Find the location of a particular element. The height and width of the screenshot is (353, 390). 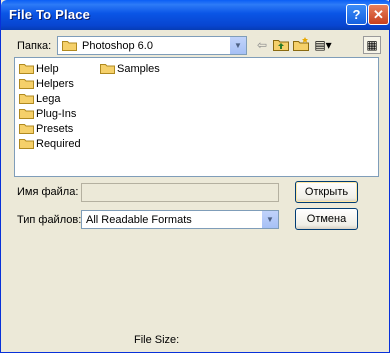

file-type-label: Тип файлов: is located at coordinates (49, 220).